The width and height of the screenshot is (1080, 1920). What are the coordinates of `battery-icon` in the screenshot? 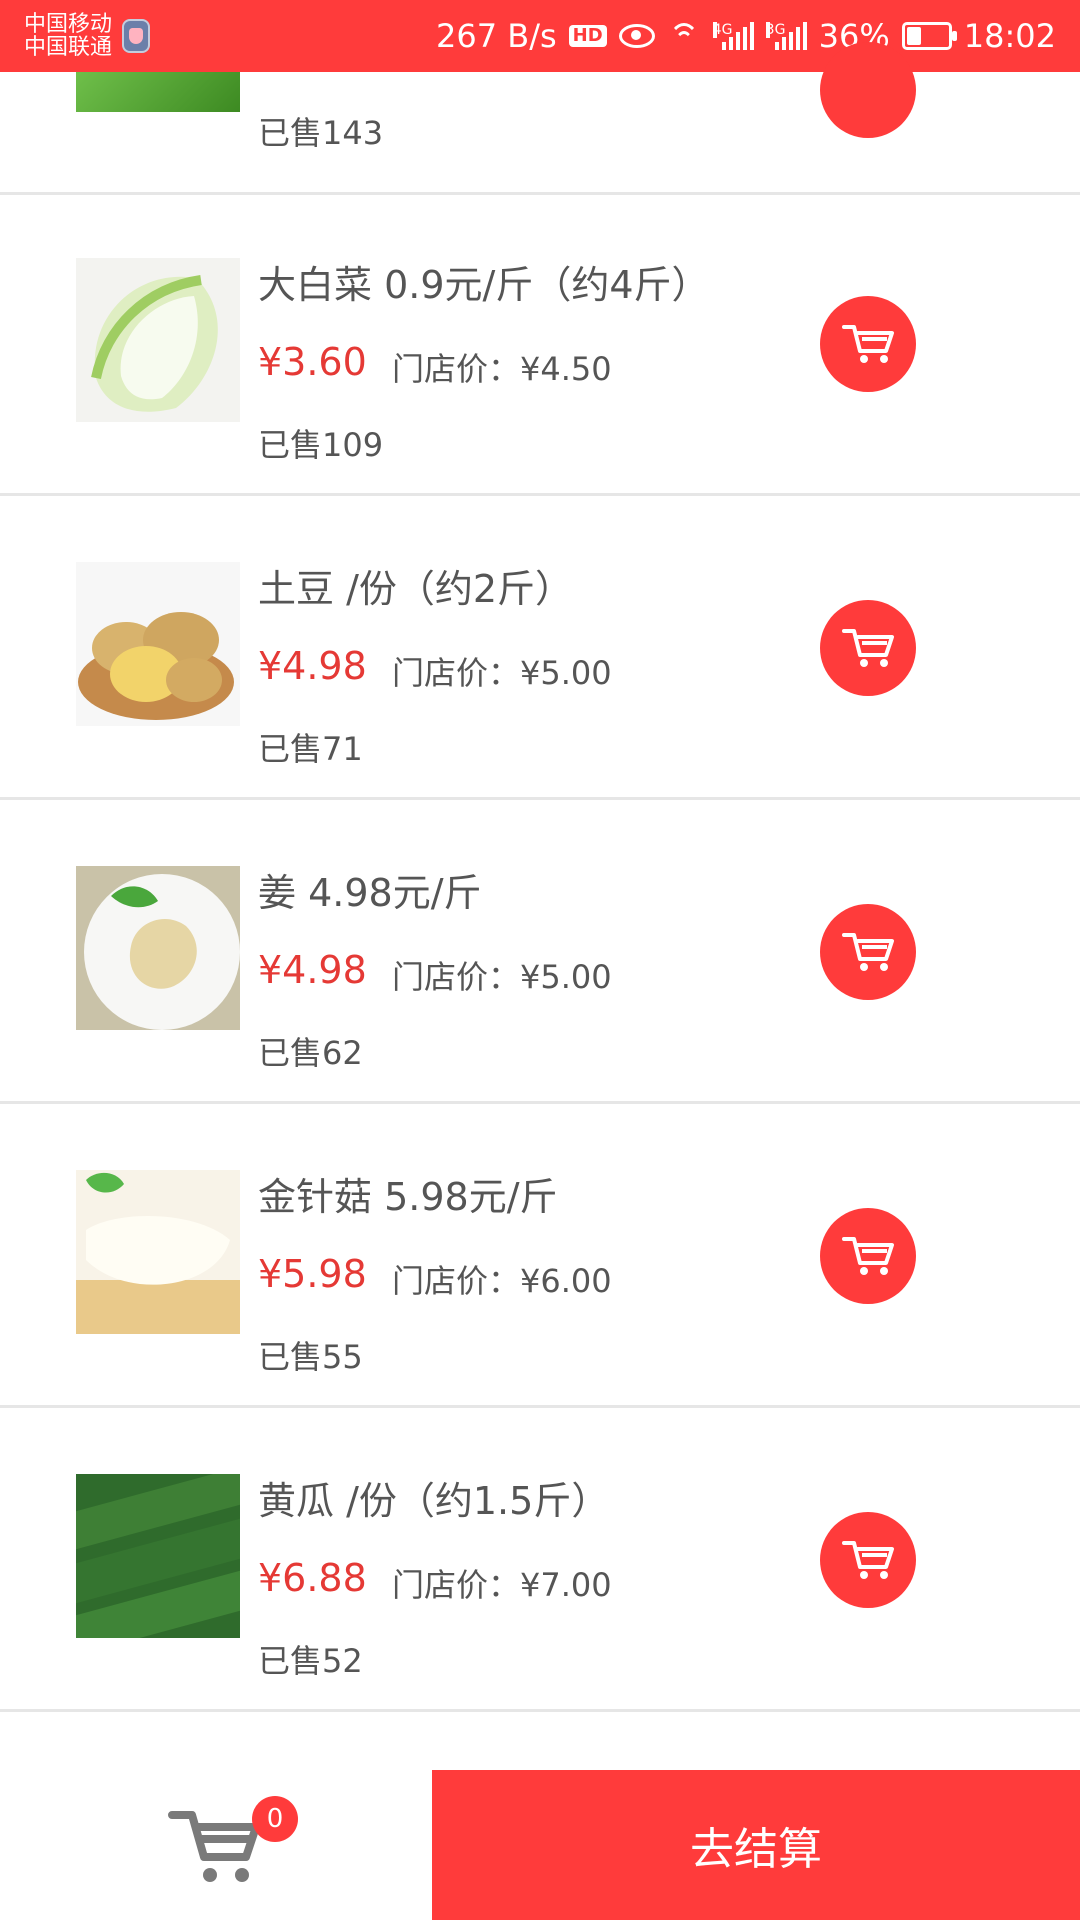 It's located at (929, 36).